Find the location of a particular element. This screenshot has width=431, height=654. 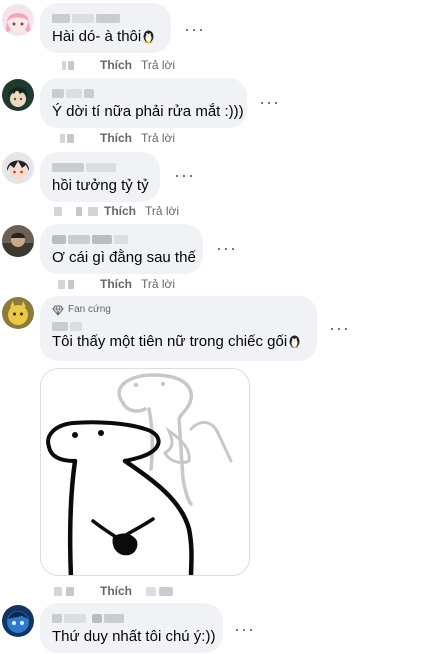

photo-avatar-image is located at coordinates (18, 241).